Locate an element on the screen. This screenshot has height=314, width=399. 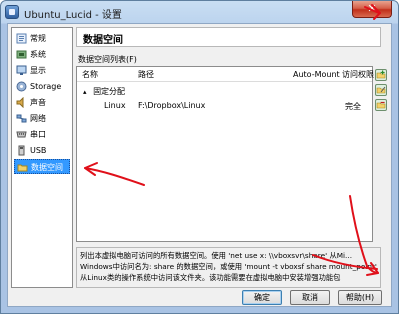
sidebar-item-display: 显示 is located at coordinates (42, 70).